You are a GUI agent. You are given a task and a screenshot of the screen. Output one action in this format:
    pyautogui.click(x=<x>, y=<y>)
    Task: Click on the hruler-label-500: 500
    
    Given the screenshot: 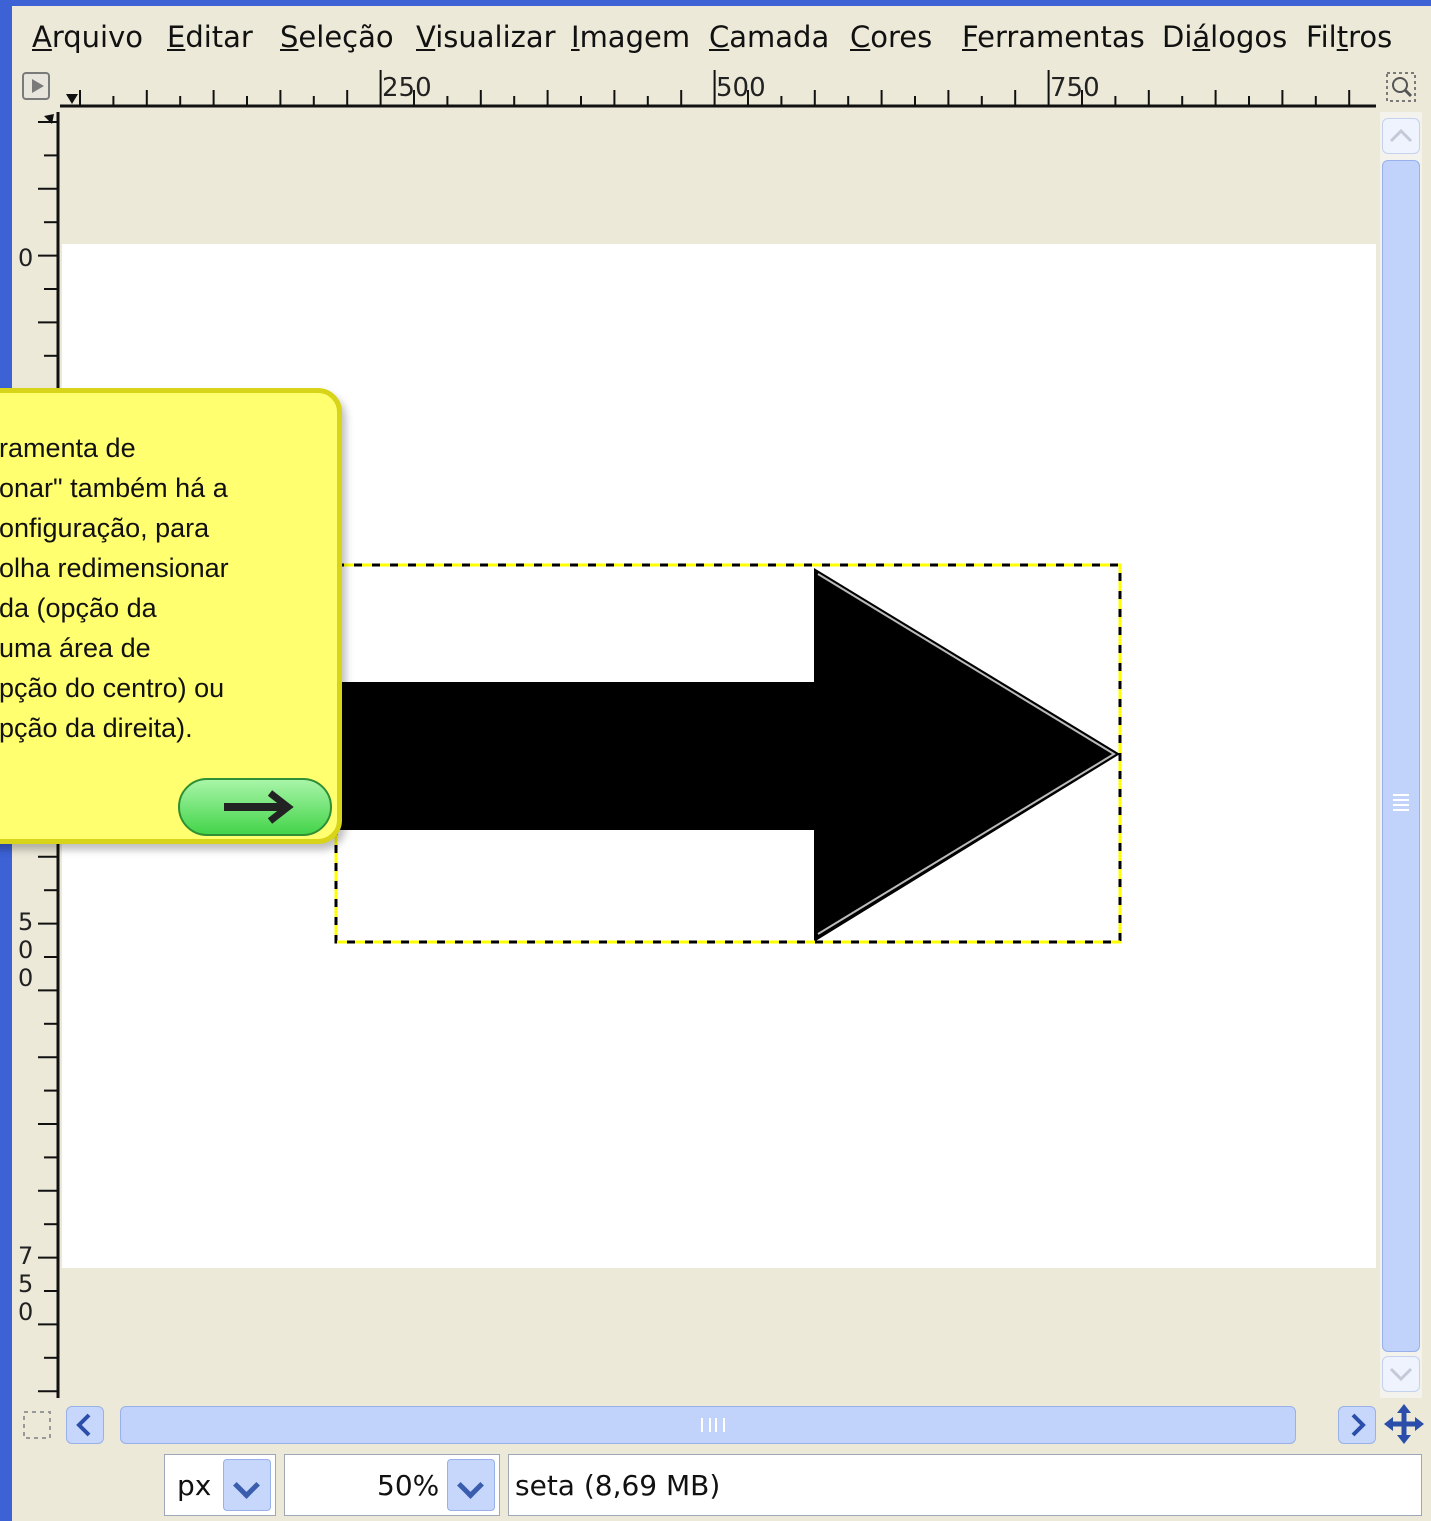 What is the action you would take?
    pyautogui.click(x=741, y=88)
    